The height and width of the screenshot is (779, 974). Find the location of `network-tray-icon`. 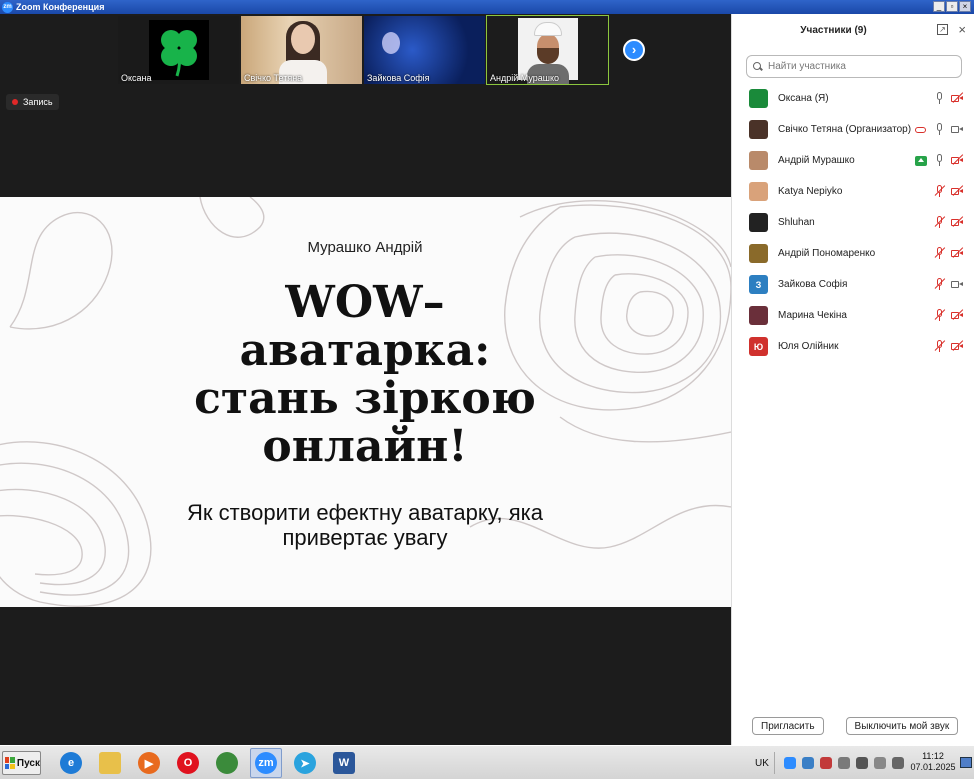

network-tray-icon is located at coordinates (807, 763).